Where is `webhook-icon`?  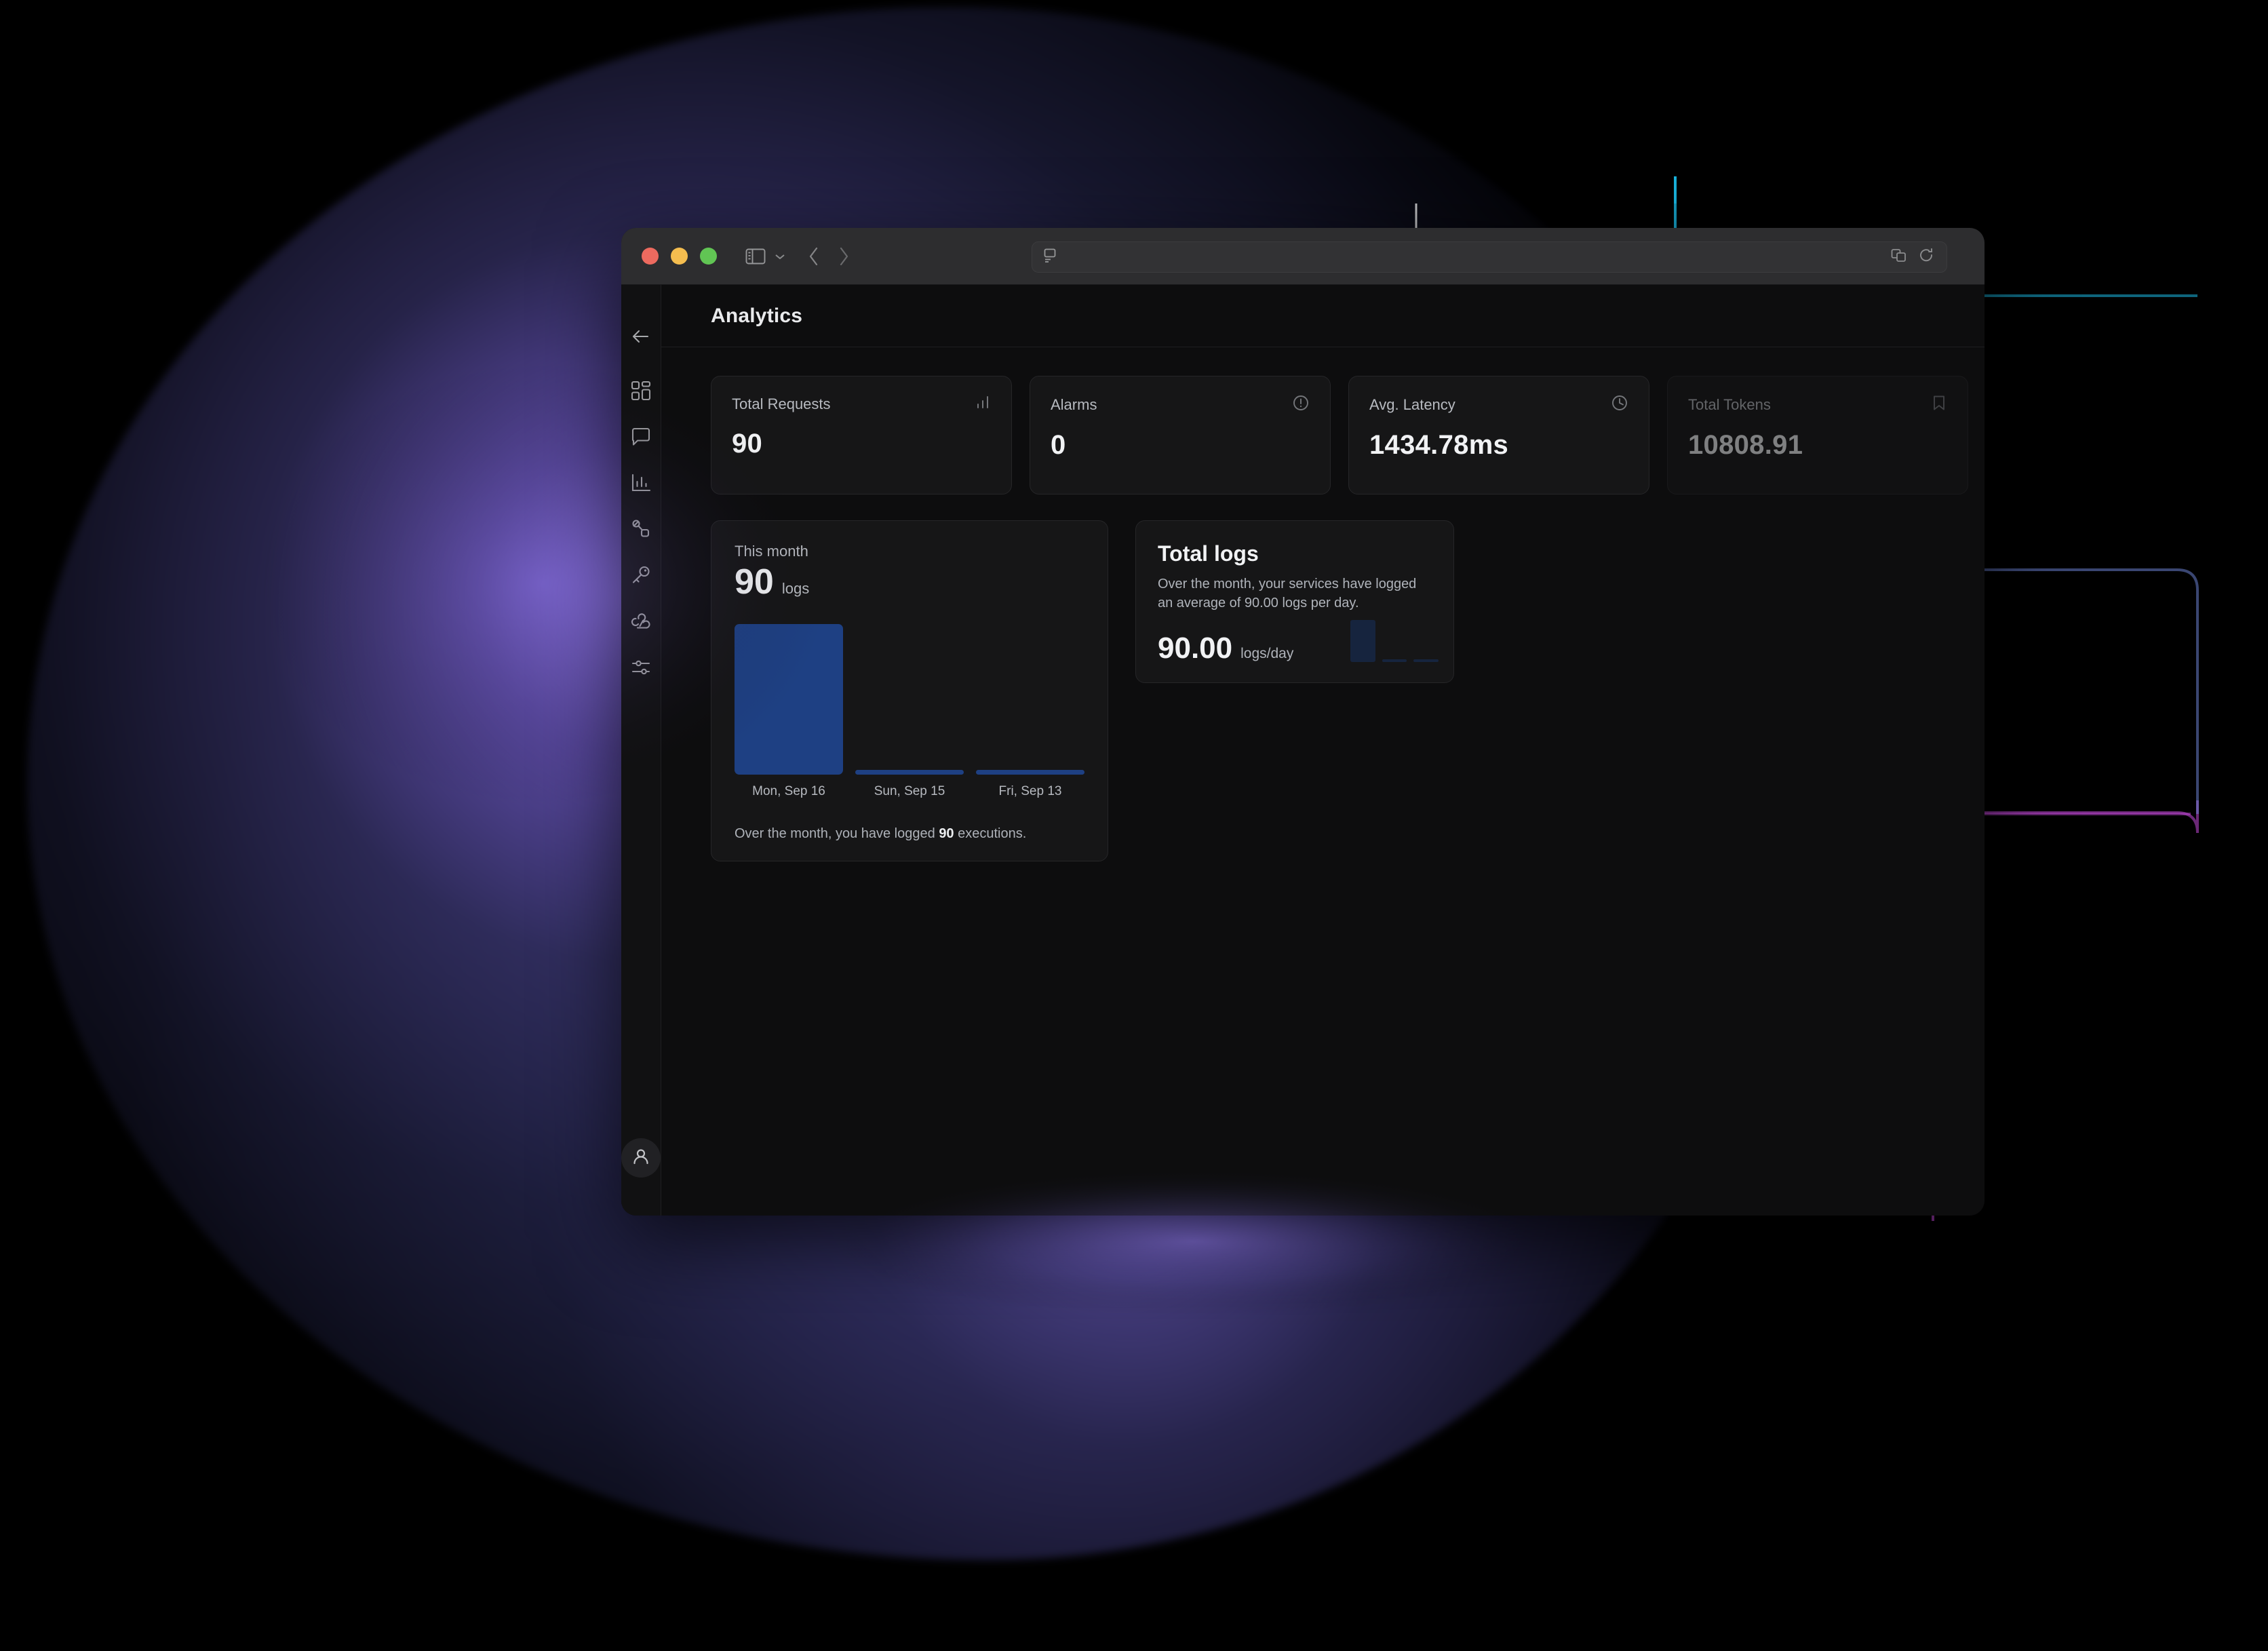
webhook-icon is located at coordinates (641, 623).